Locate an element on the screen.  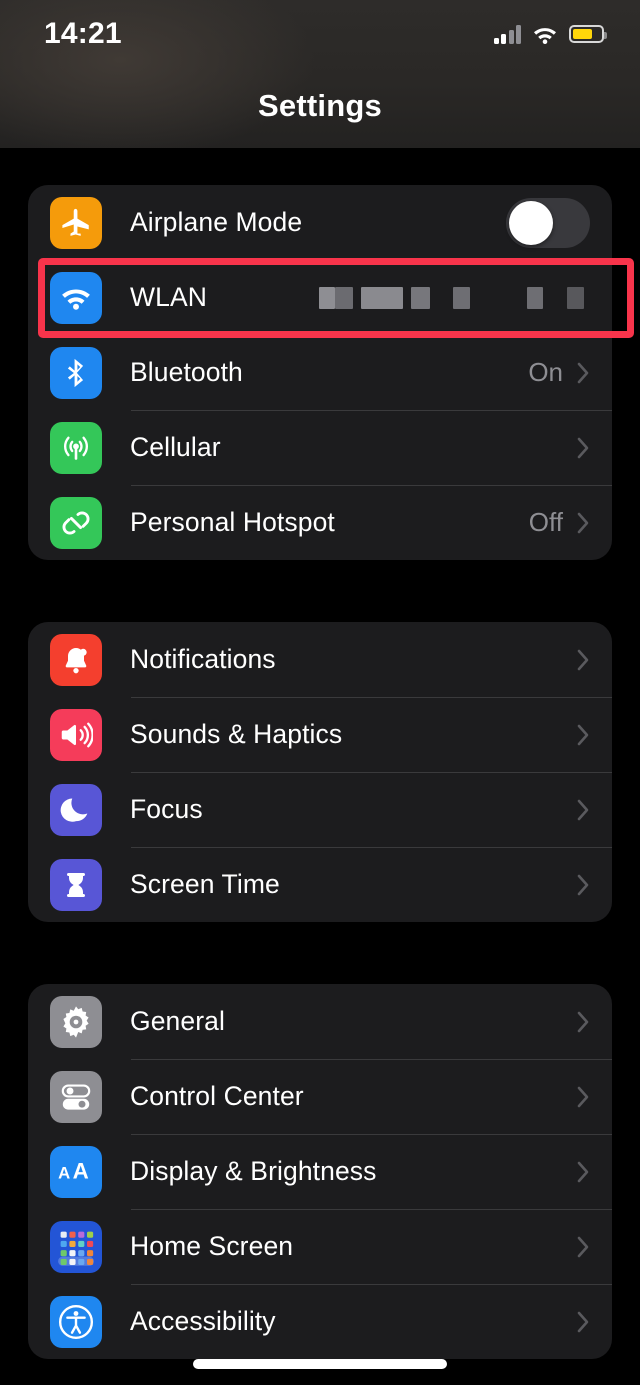
settings-row-label: Screen Time is located at coordinates (205, 884).